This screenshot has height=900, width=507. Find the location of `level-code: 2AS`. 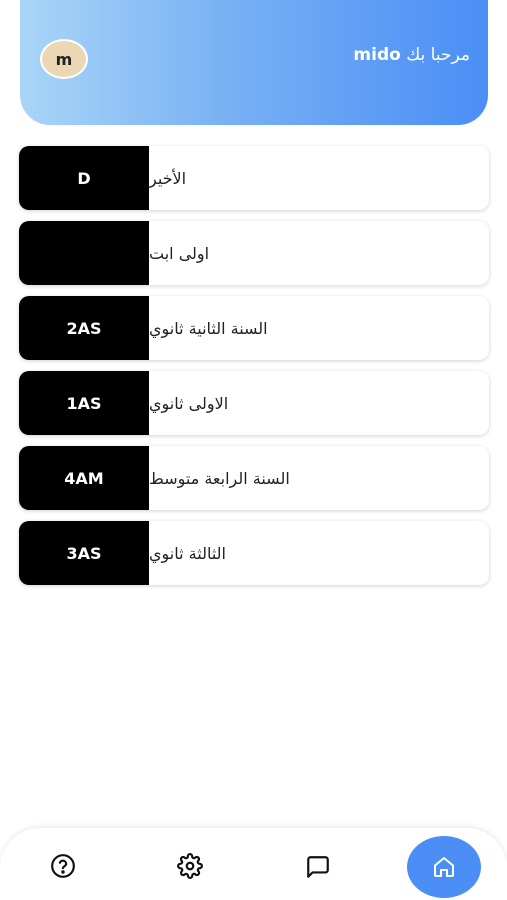

level-code: 2AS is located at coordinates (84, 328).